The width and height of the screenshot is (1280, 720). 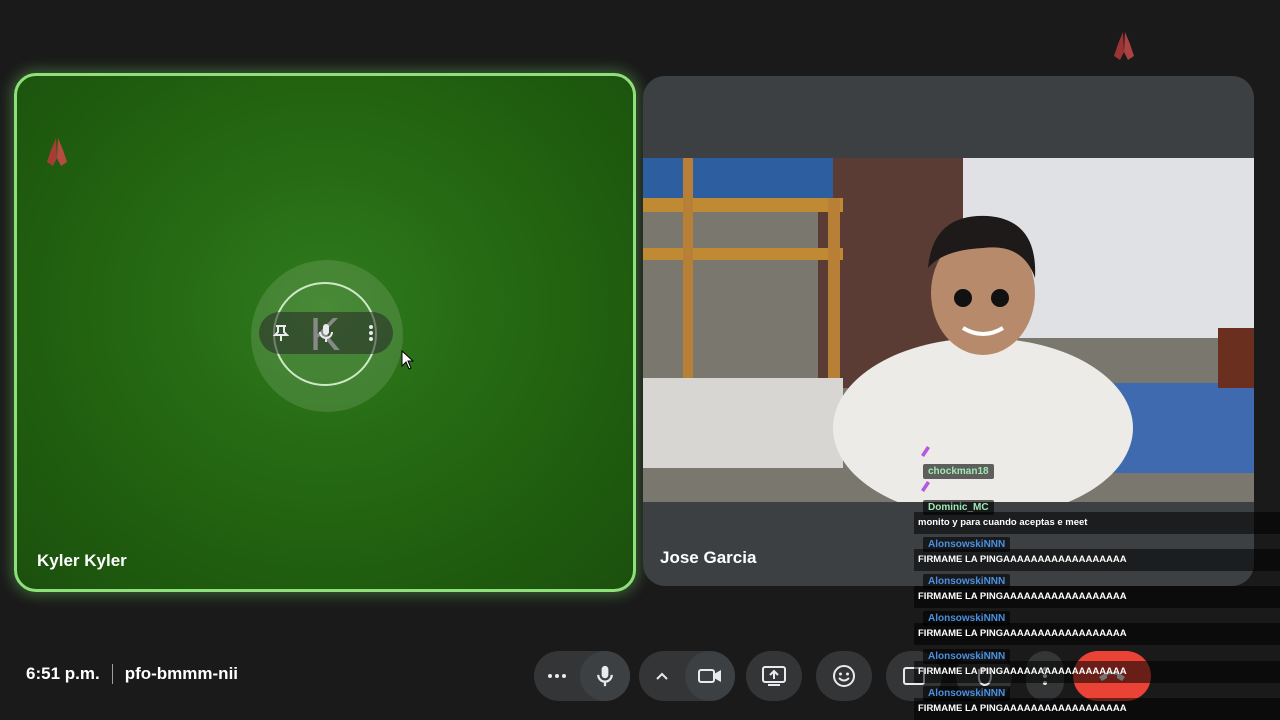 What do you see at coordinates (371, 333) in the screenshot?
I see `more-vert-icon` at bounding box center [371, 333].